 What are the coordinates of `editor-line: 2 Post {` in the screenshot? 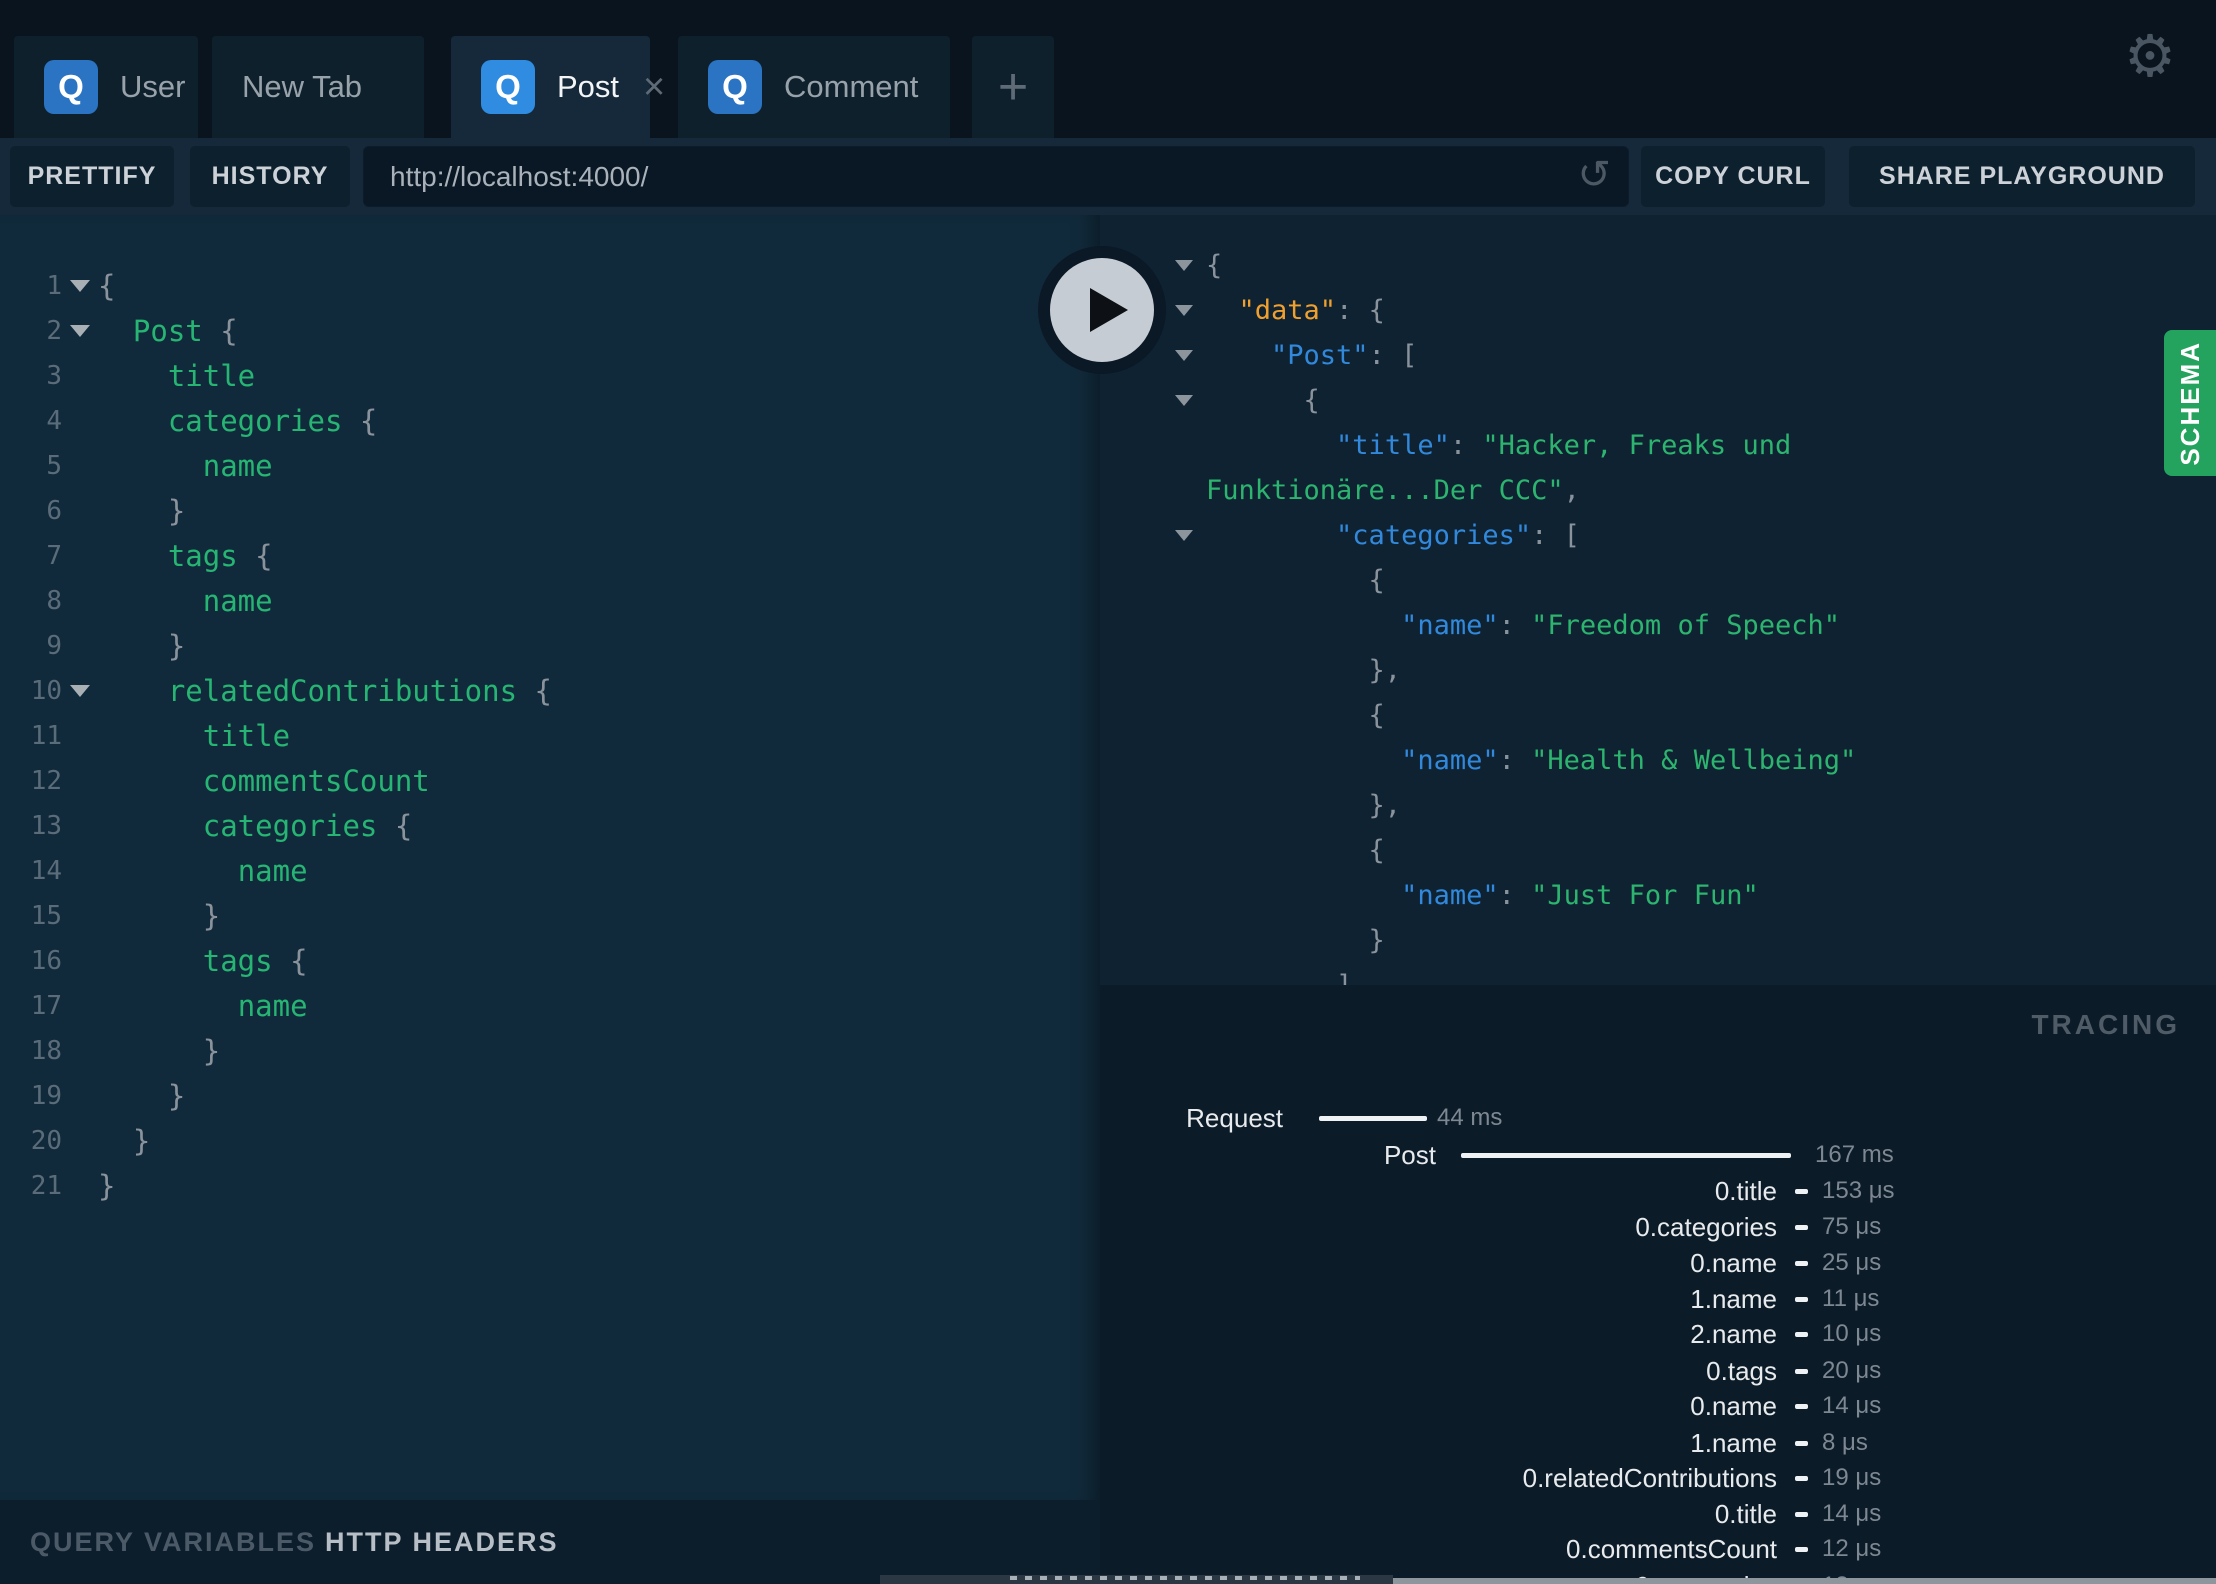 It's located at (550, 330).